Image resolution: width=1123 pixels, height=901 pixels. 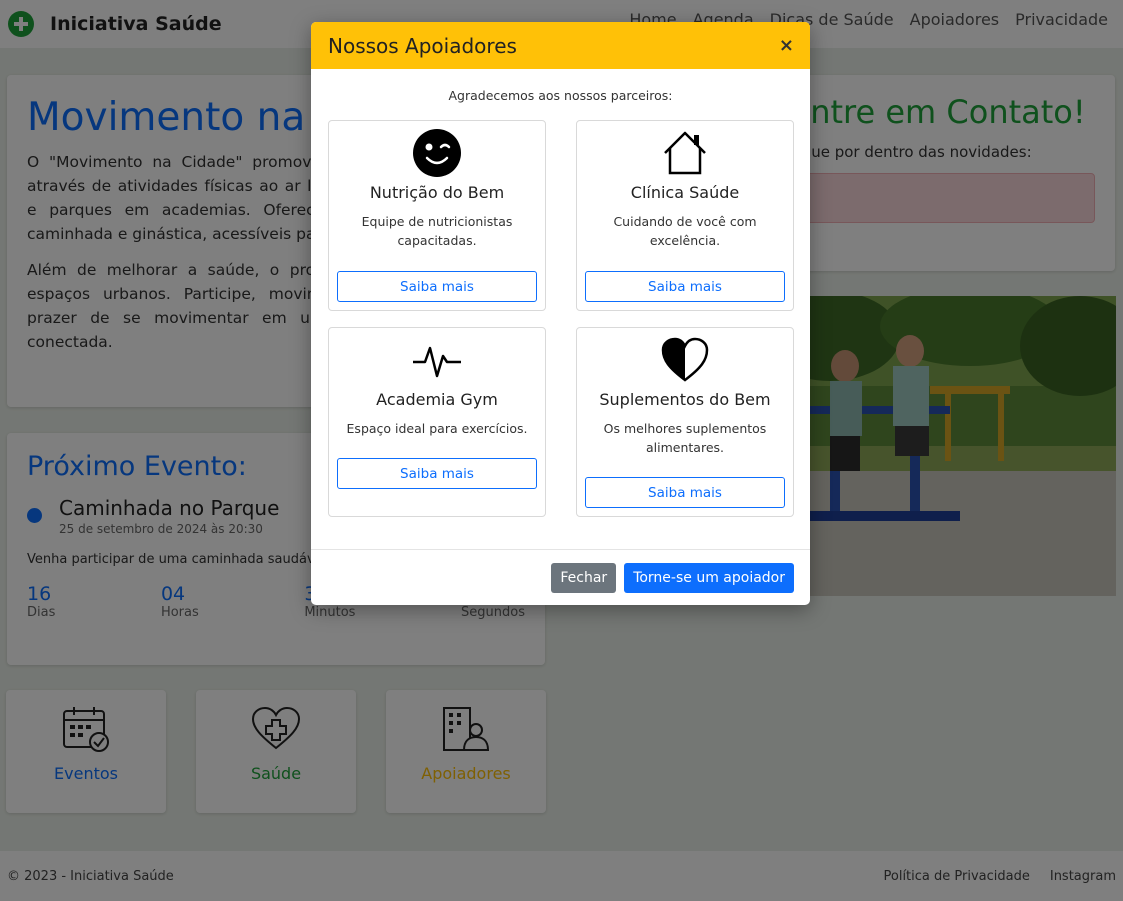 I want to click on partner-name: Nutrição do Bem, so click(x=437, y=192).